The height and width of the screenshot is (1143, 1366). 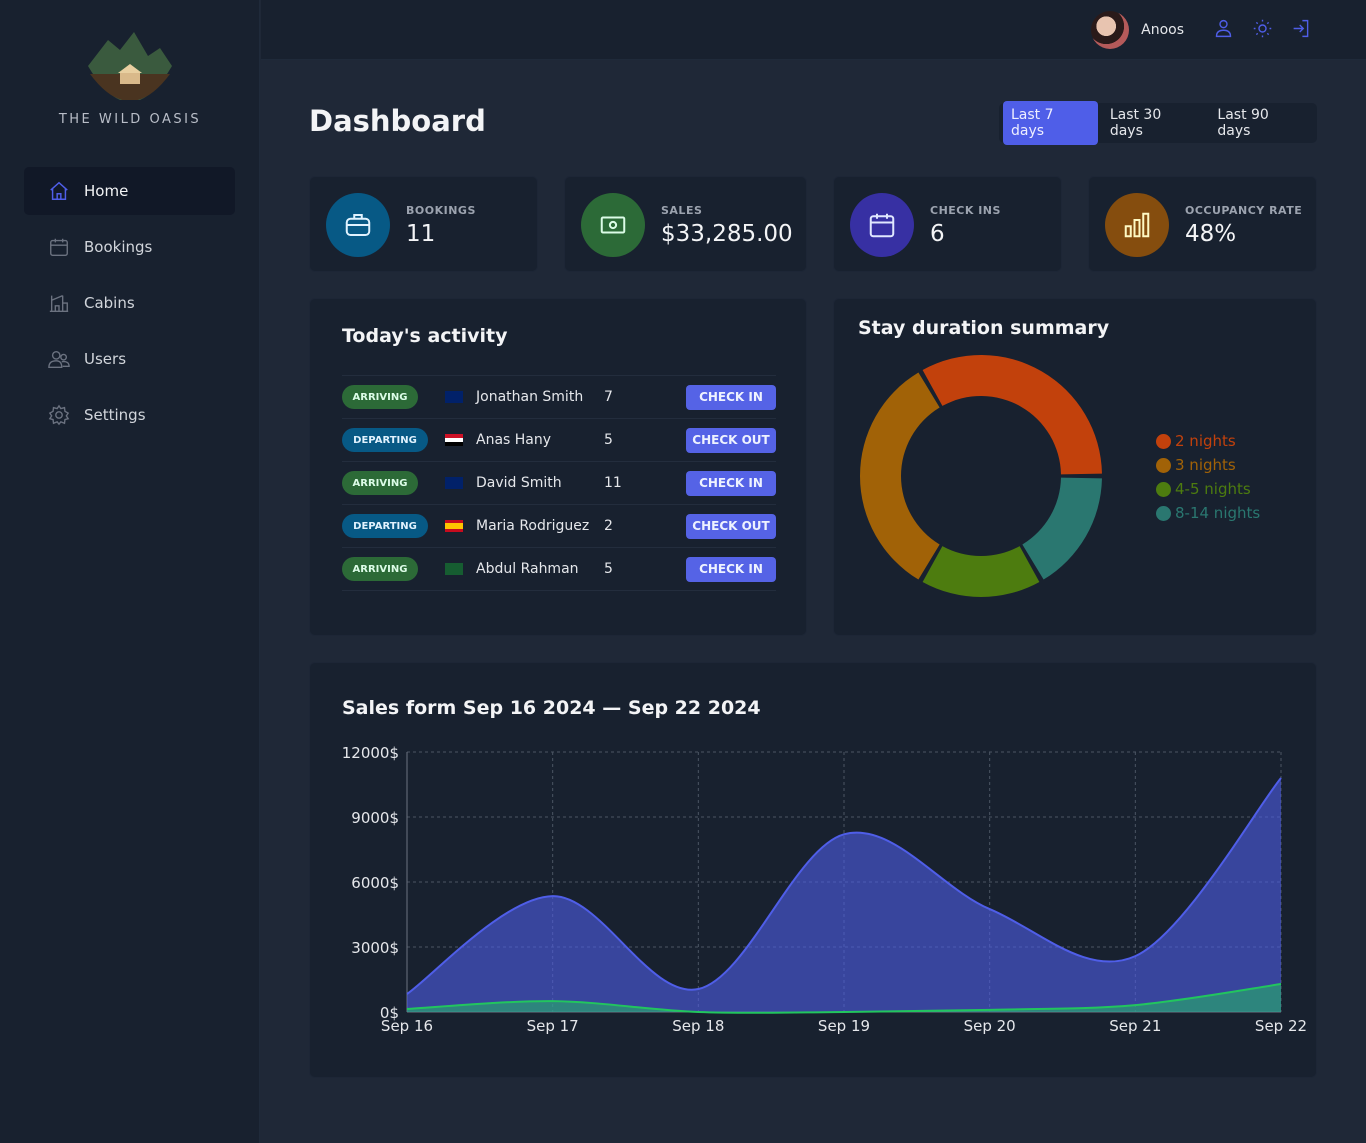 What do you see at coordinates (59, 415) in the screenshot?
I see `gear-icon` at bounding box center [59, 415].